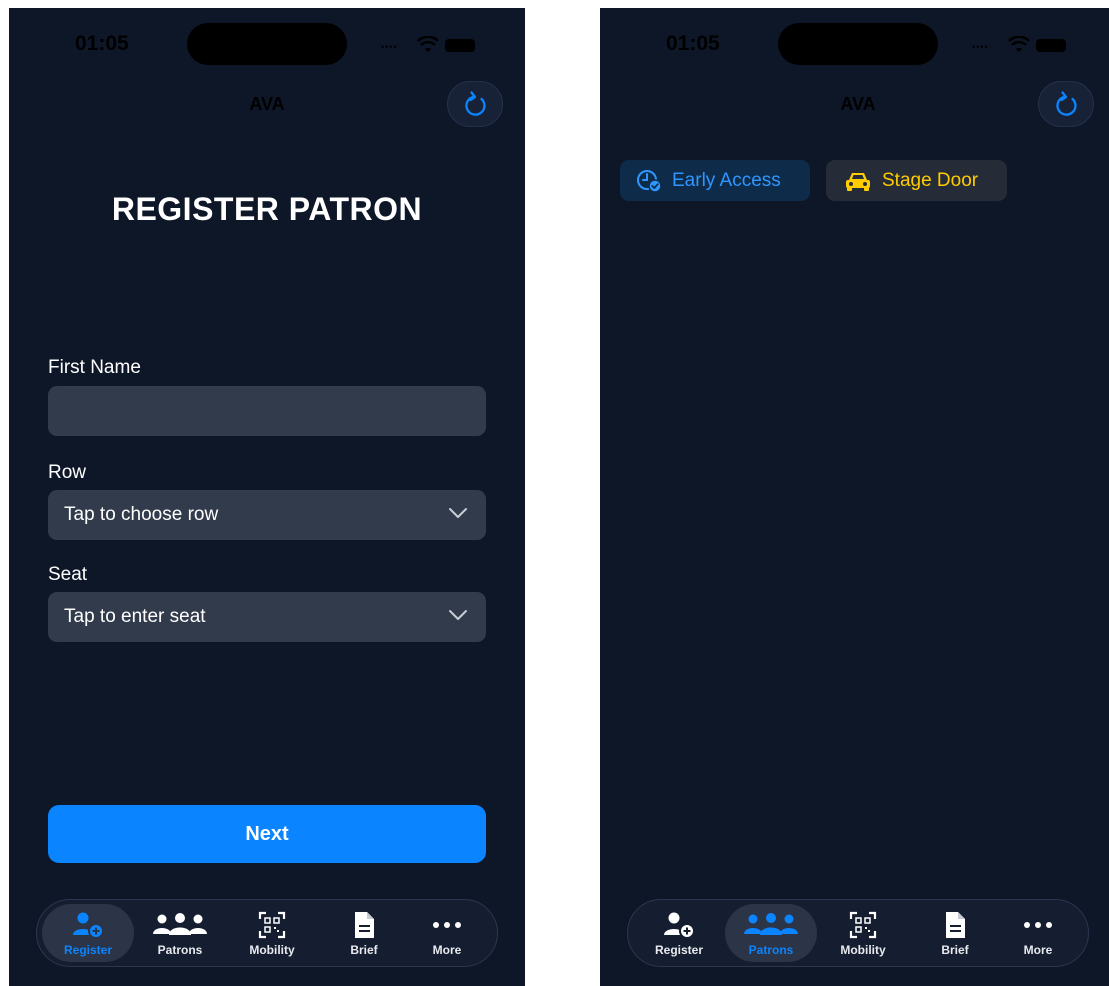 The height and width of the screenshot is (986, 1109). What do you see at coordinates (267, 515) in the screenshot?
I see `row-select: Tap to choose row` at bounding box center [267, 515].